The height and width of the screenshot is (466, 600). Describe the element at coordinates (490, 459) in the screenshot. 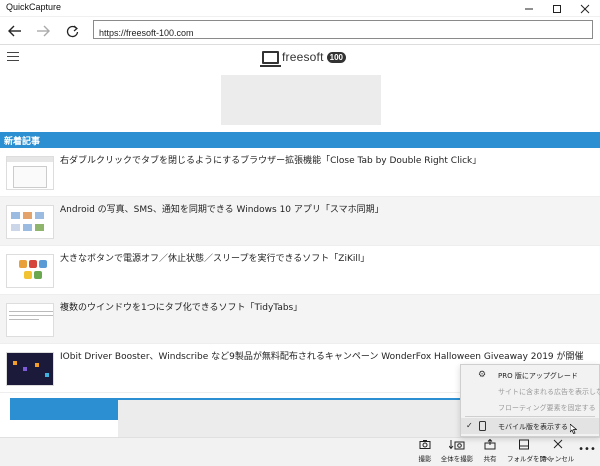

I see `share-label: 共有` at that location.